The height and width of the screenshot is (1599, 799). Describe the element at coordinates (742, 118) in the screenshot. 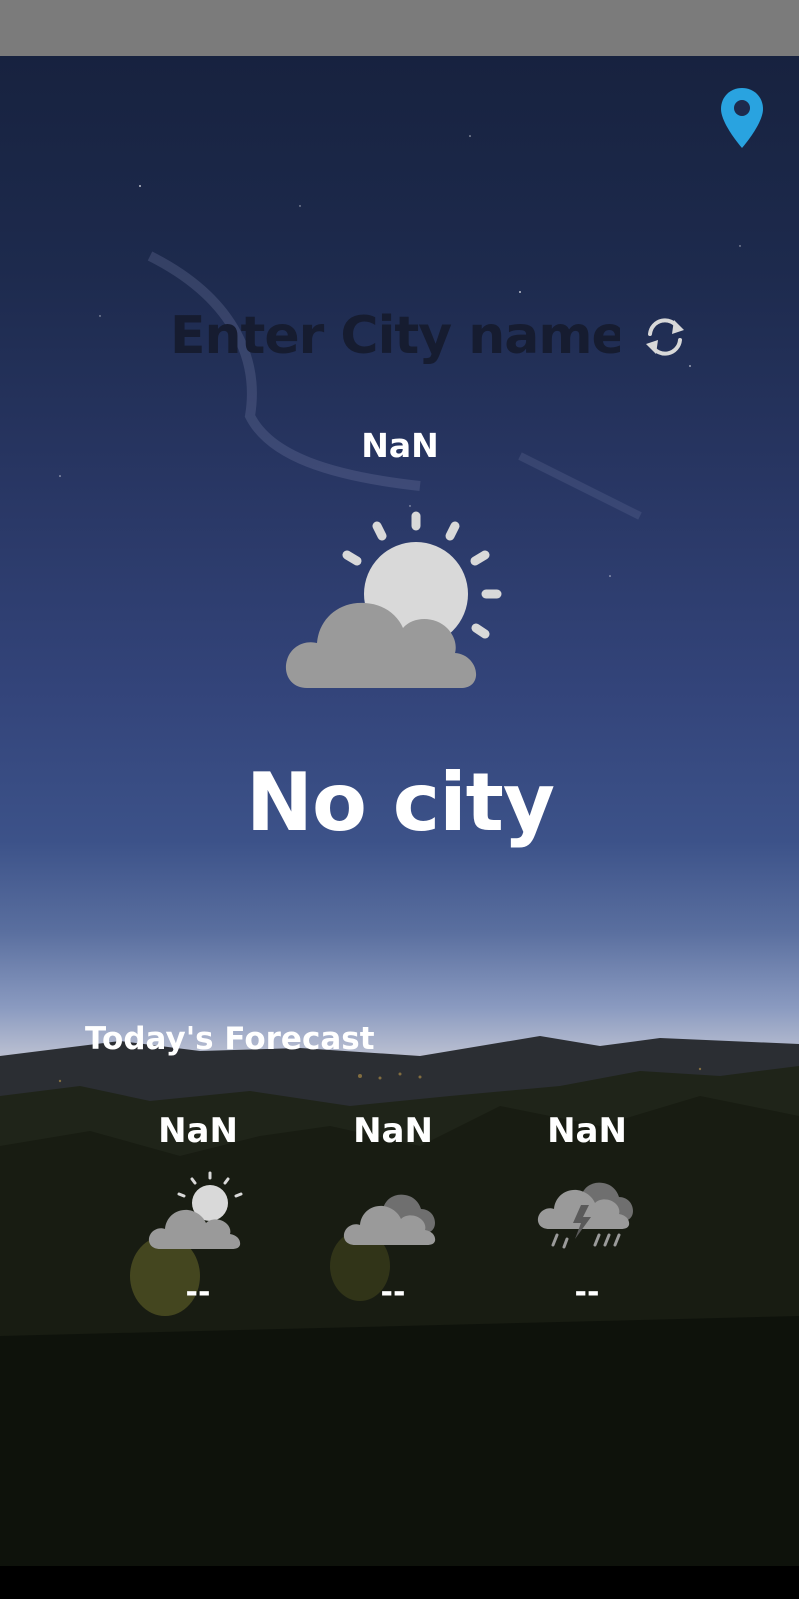

I see `location-pin-icon` at that location.